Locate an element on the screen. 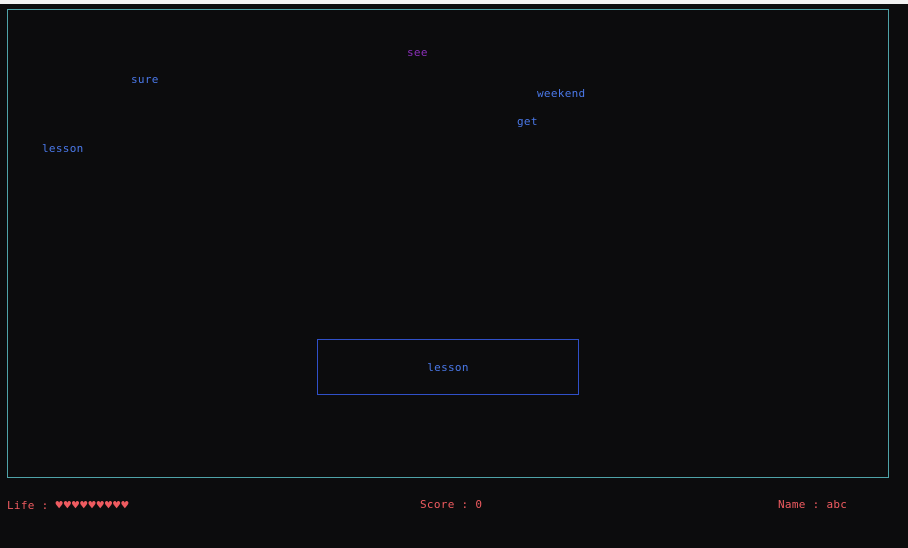 The width and height of the screenshot is (908, 548). falling-word-get: get is located at coordinates (527, 121).